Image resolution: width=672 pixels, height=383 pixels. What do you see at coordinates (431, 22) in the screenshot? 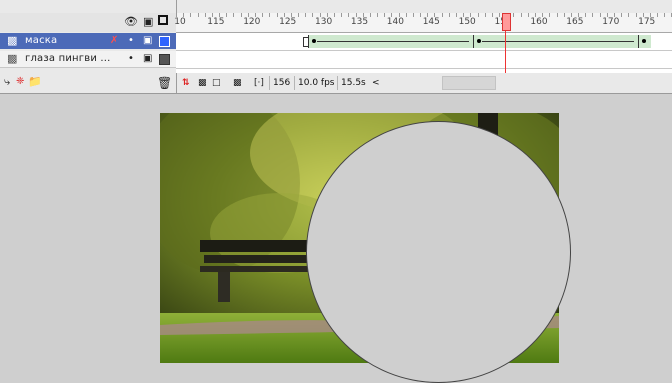
I see `ruler-label: 145` at bounding box center [431, 22].